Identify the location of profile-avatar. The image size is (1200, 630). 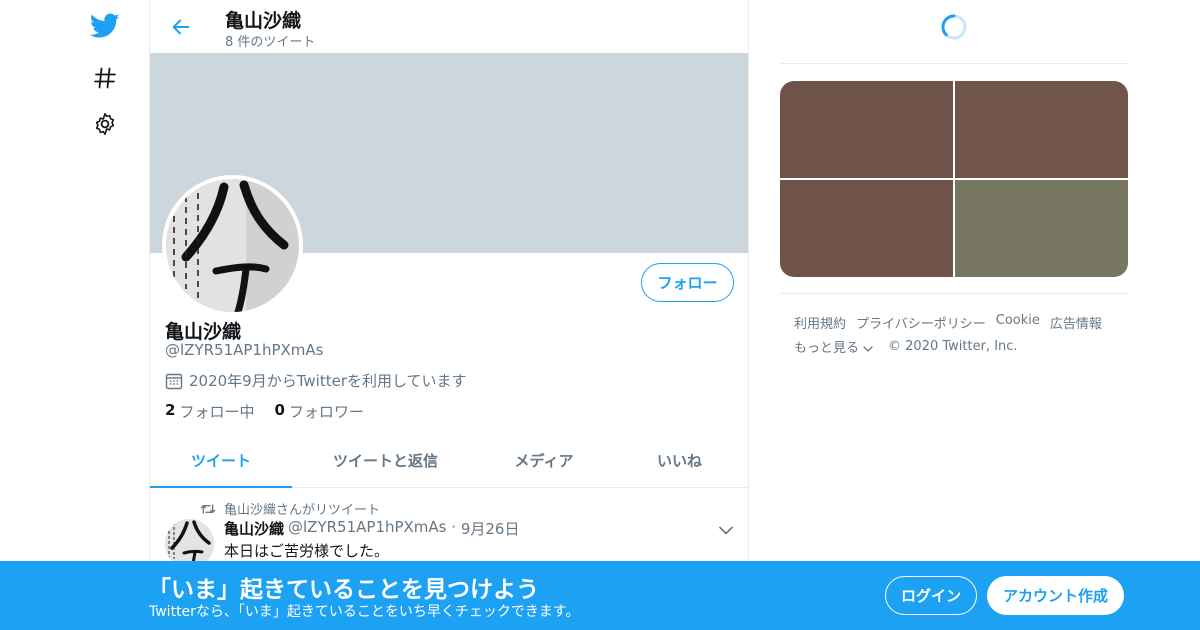
(232, 245).